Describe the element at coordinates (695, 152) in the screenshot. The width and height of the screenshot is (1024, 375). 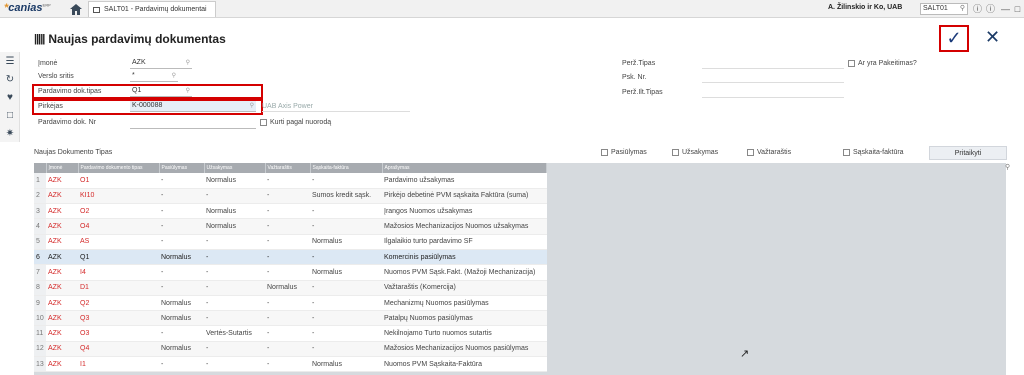
I see `filter-uzsakymas: Užsakymas` at that location.